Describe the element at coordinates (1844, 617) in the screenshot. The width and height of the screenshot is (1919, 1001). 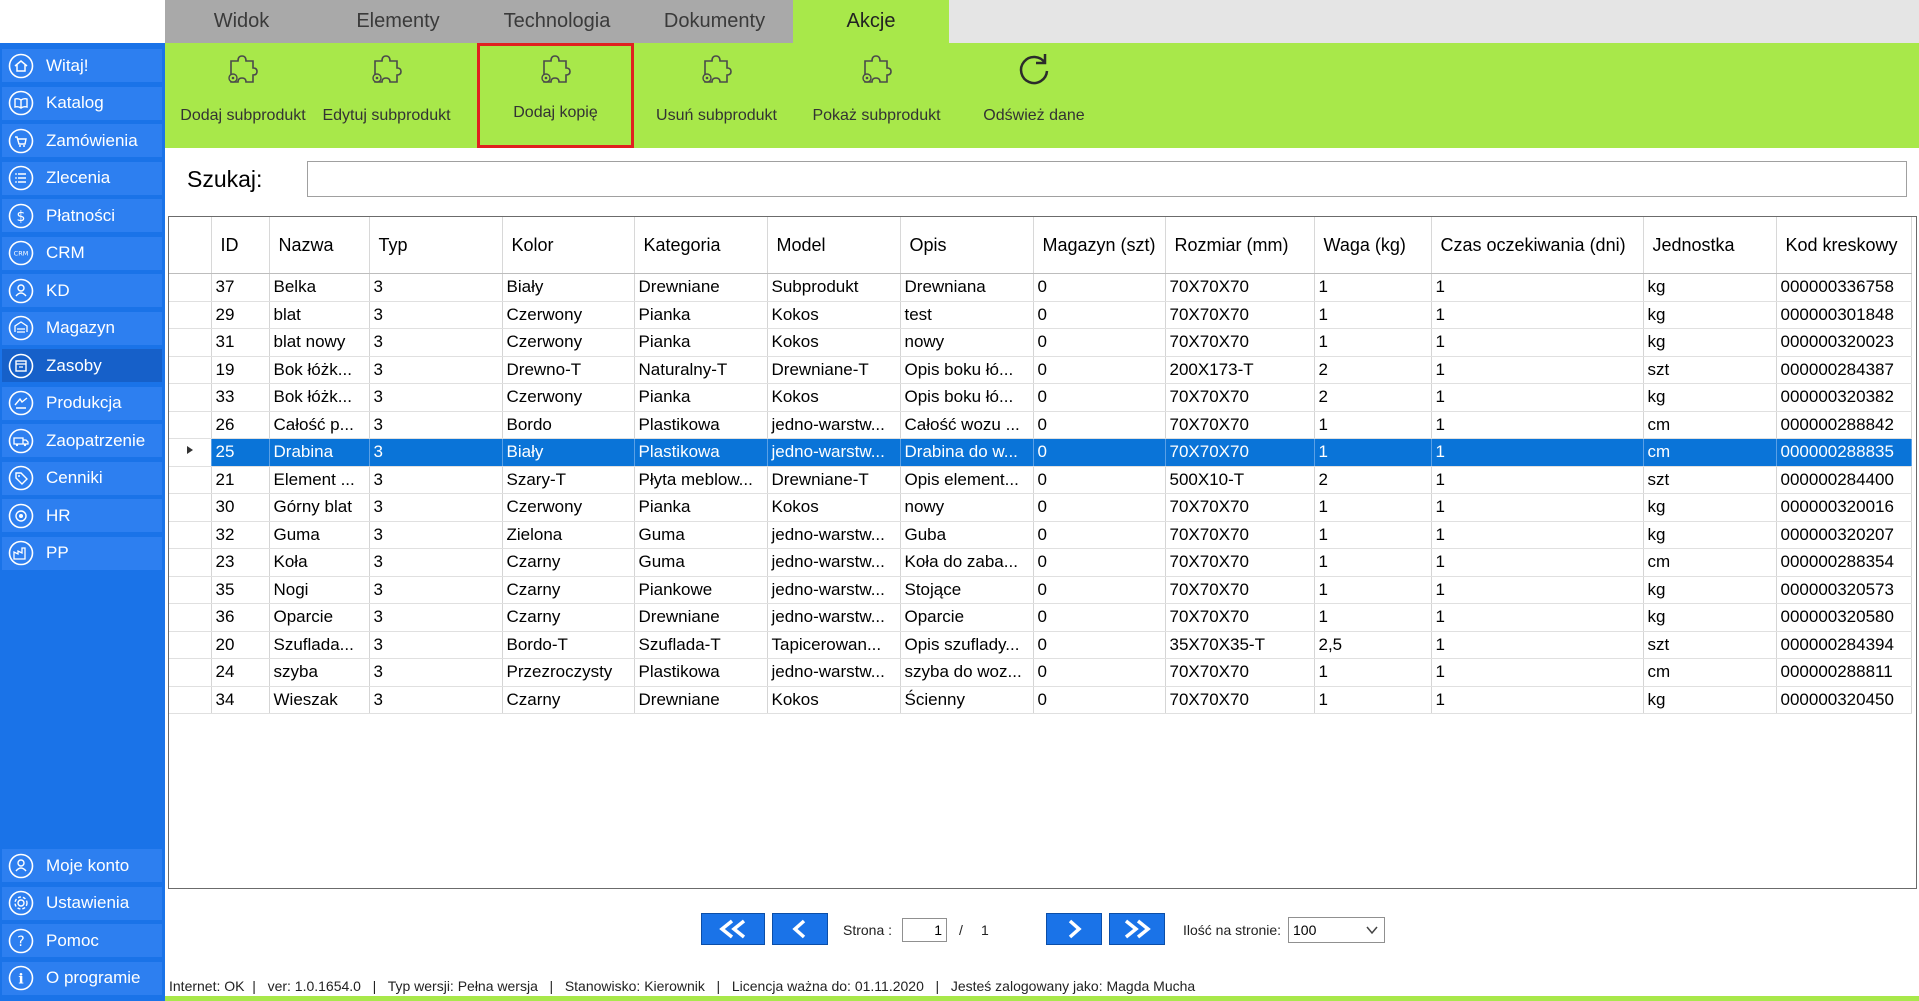
I see `table-cell: 000000320580` at that location.